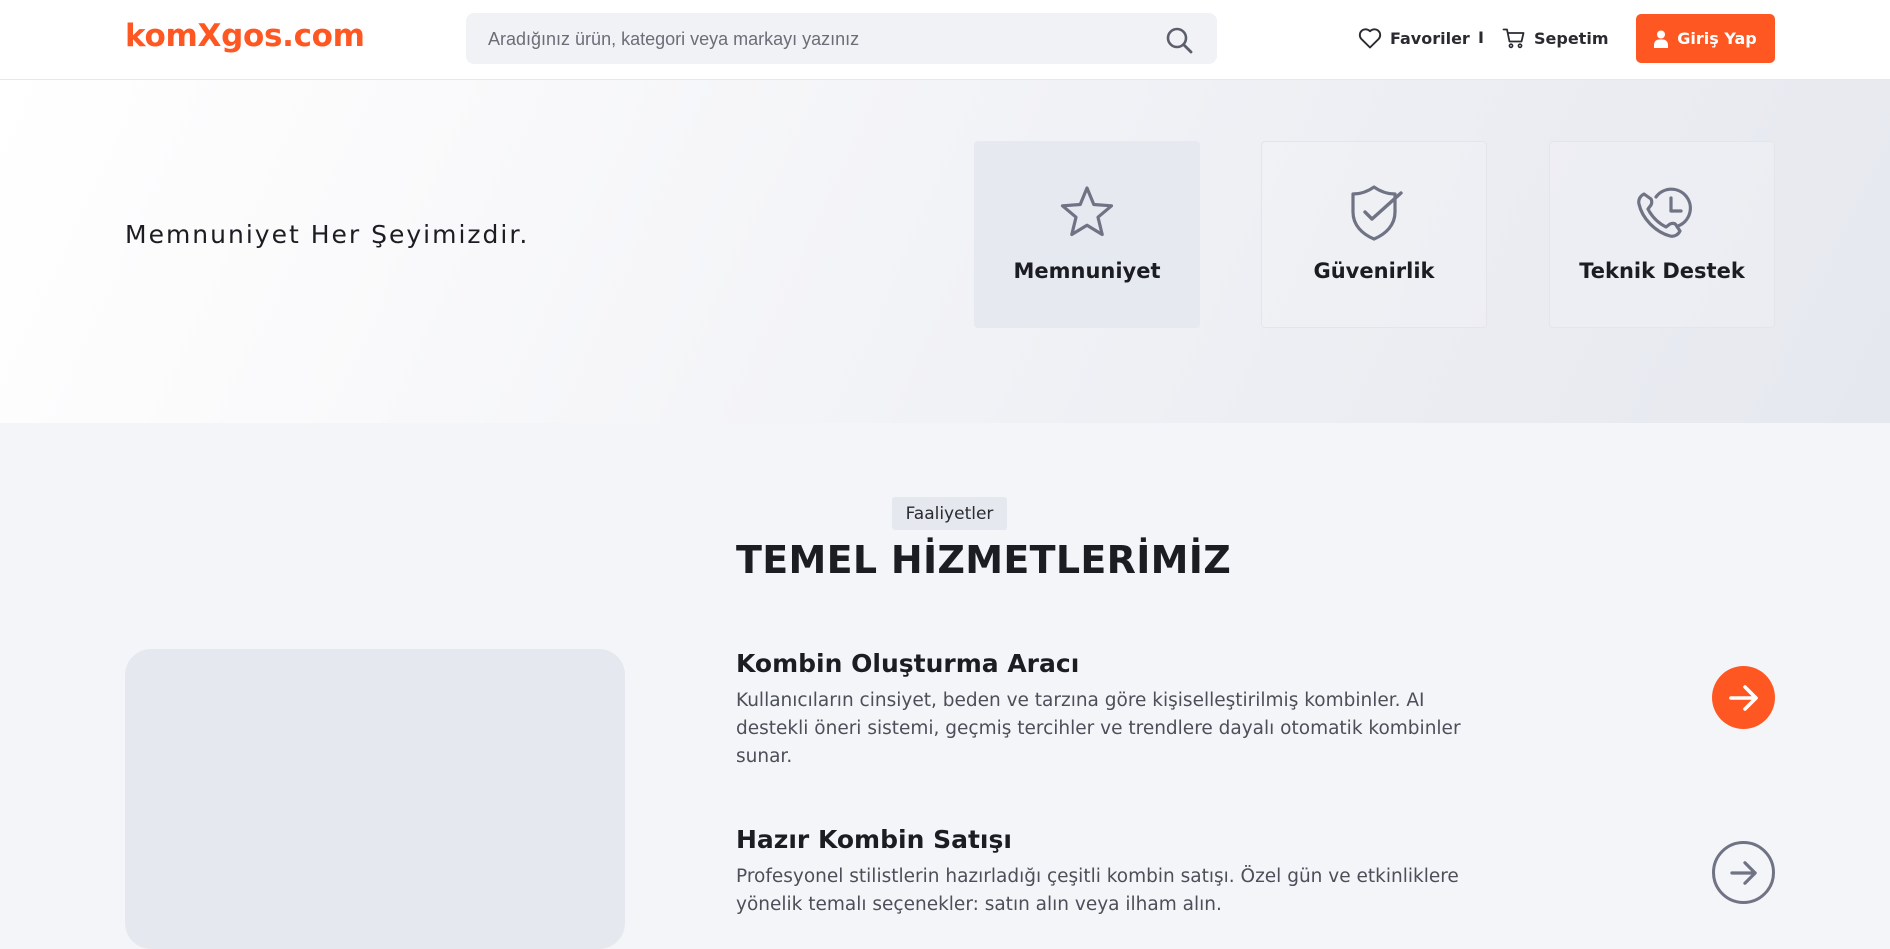 Image resolution: width=1890 pixels, height=949 pixels. What do you see at coordinates (1430, 38) in the screenshot?
I see `favorites-label: Favoriler` at bounding box center [1430, 38].